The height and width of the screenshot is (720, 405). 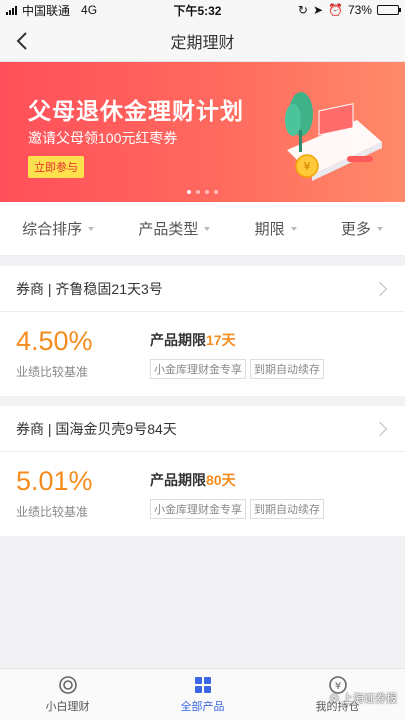 I want to click on product-rate: 4.50%, so click(x=54, y=341).